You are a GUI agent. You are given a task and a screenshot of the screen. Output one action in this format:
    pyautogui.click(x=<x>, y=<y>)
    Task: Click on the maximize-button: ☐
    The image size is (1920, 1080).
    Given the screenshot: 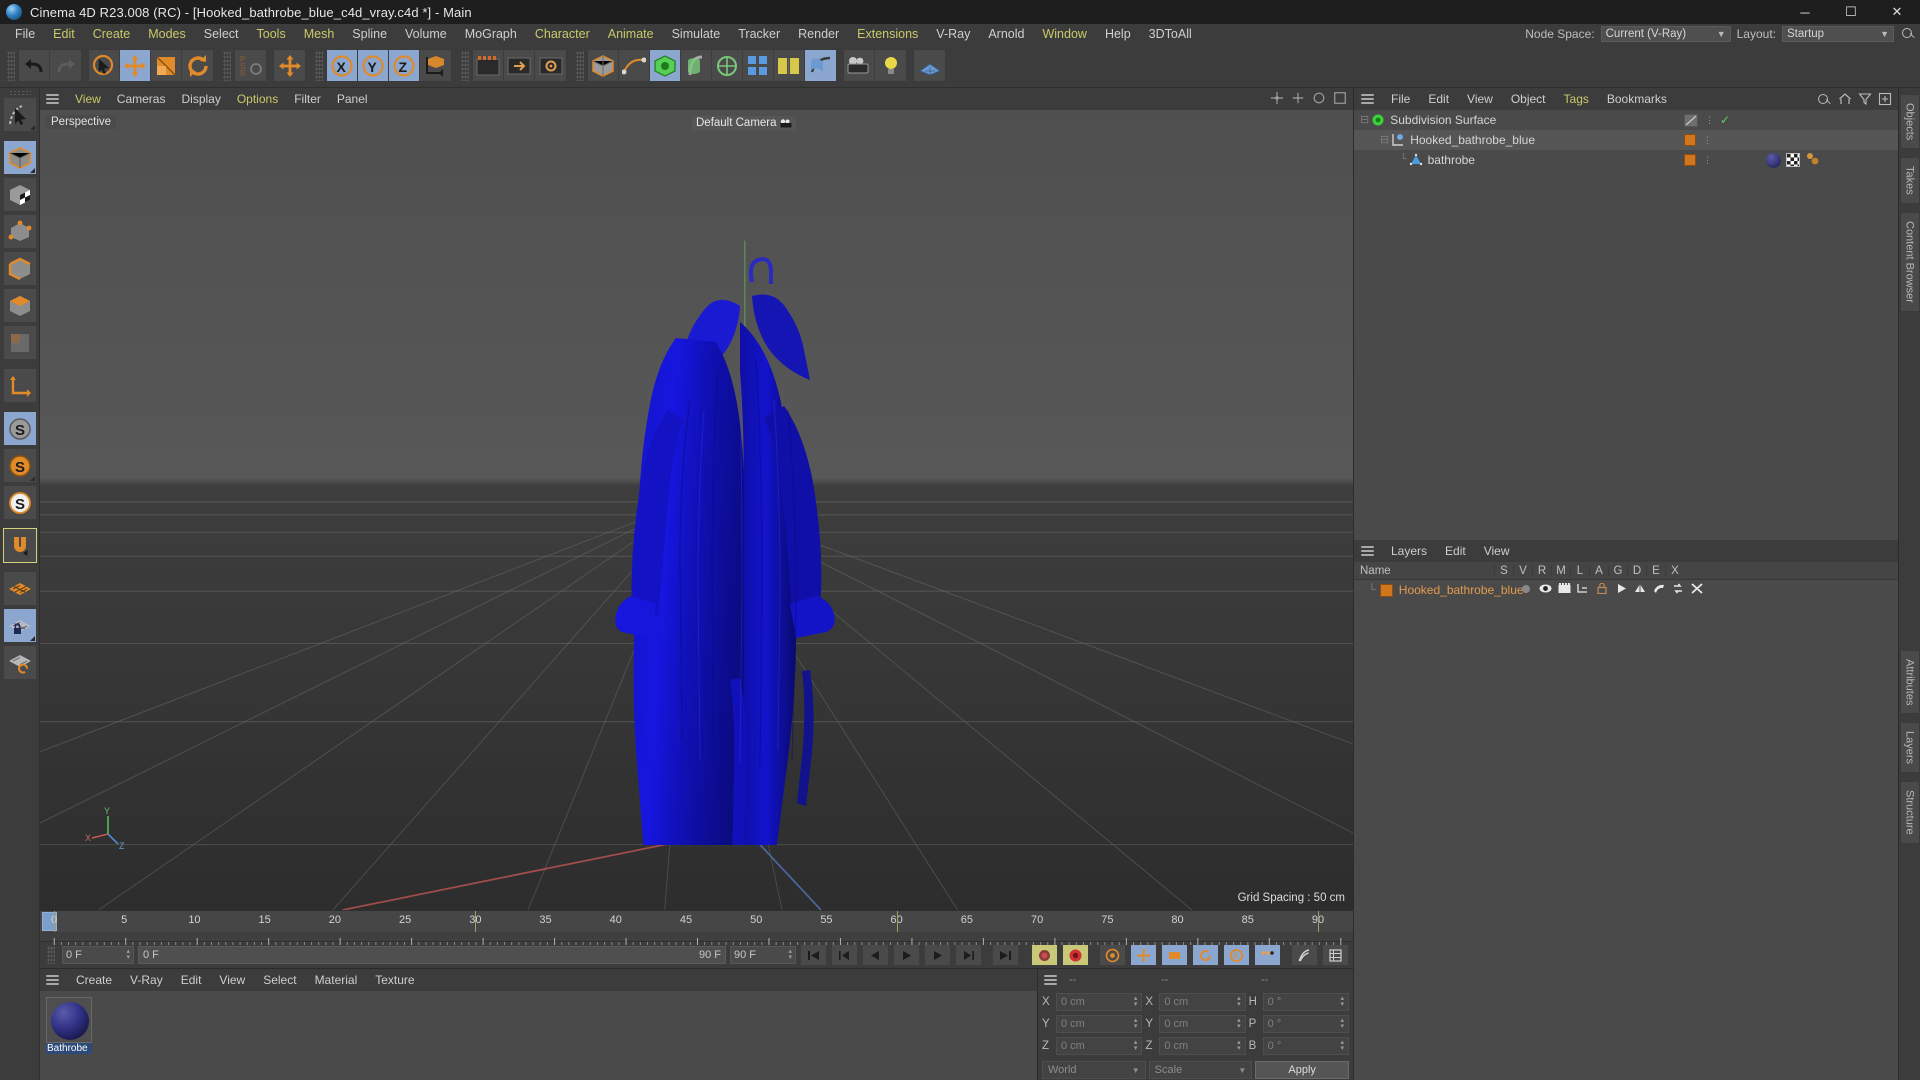 What is the action you would take?
    pyautogui.click(x=1851, y=12)
    